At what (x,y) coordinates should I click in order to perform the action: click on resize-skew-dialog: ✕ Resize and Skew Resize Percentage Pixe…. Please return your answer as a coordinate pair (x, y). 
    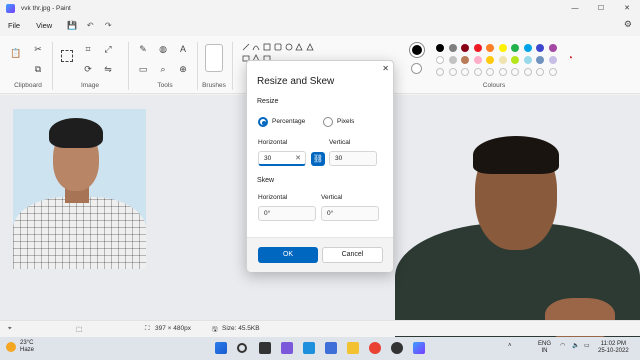
    Looking at the image, I should click on (320, 166).